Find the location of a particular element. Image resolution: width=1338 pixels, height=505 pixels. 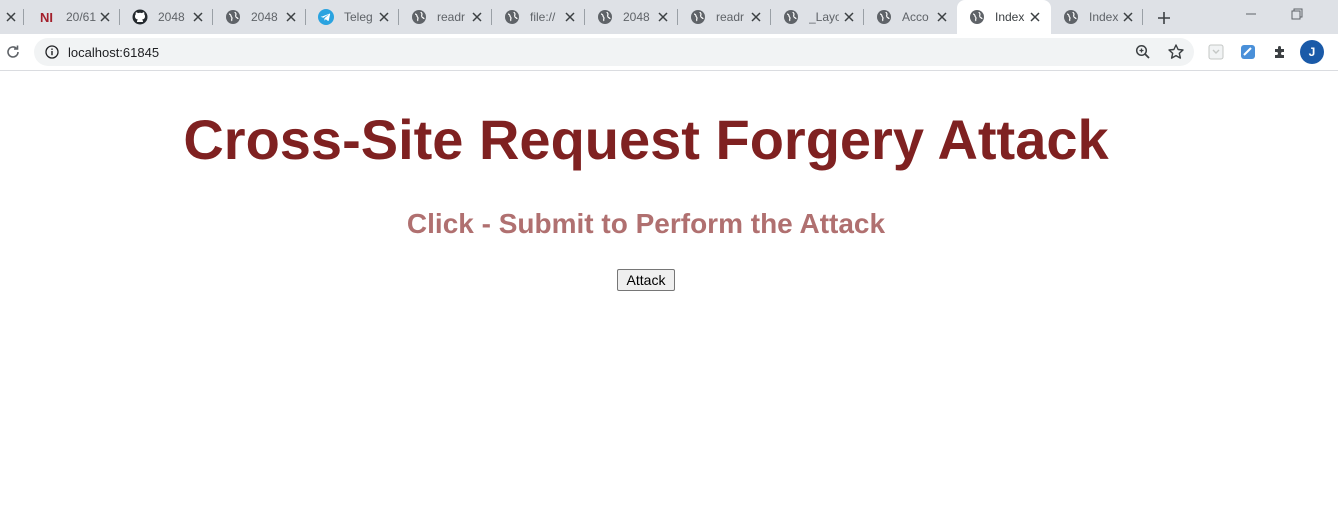

tab-layout: _Layo is located at coordinates (817, 17).